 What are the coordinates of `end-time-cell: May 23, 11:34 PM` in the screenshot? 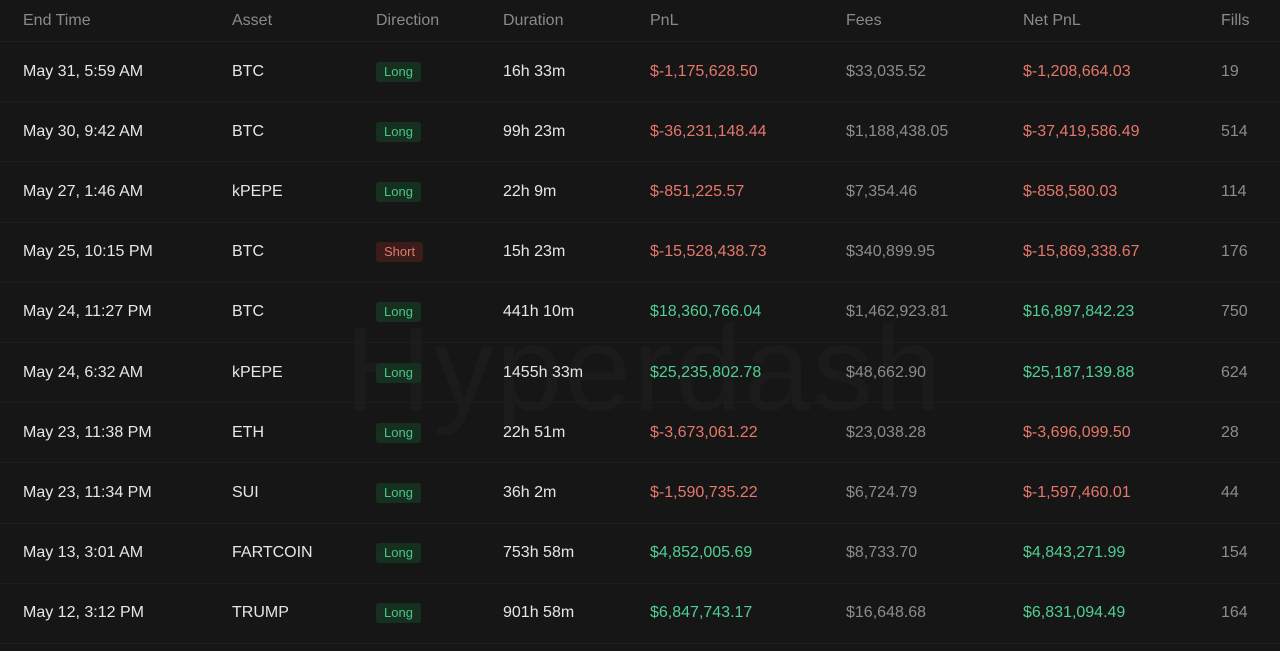 It's located at (87, 492).